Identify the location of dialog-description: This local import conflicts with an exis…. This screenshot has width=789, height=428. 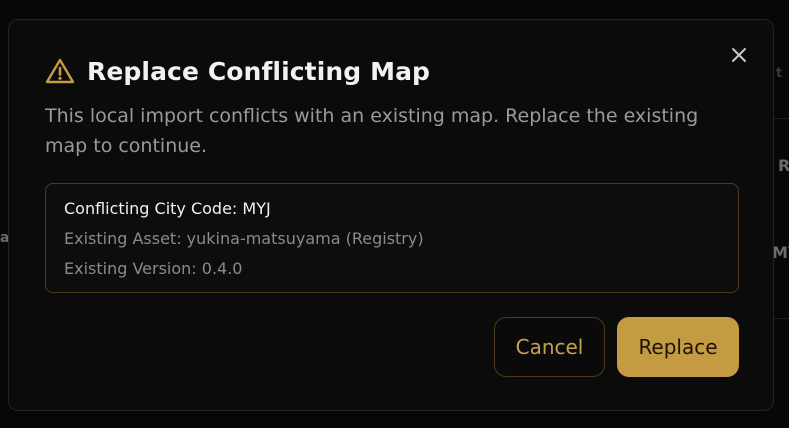
(372, 131).